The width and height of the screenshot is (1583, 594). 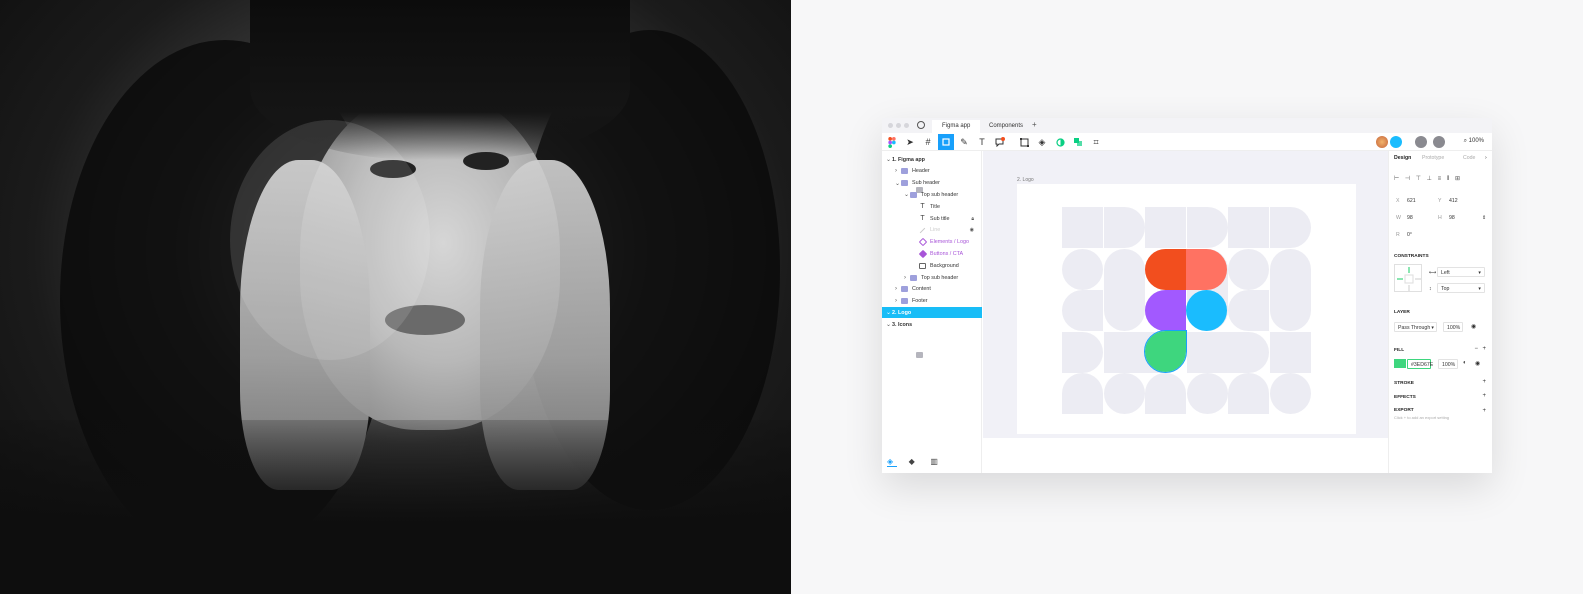 I want to click on fill-hex-input: #3ED67E, so click(x=1420, y=364).